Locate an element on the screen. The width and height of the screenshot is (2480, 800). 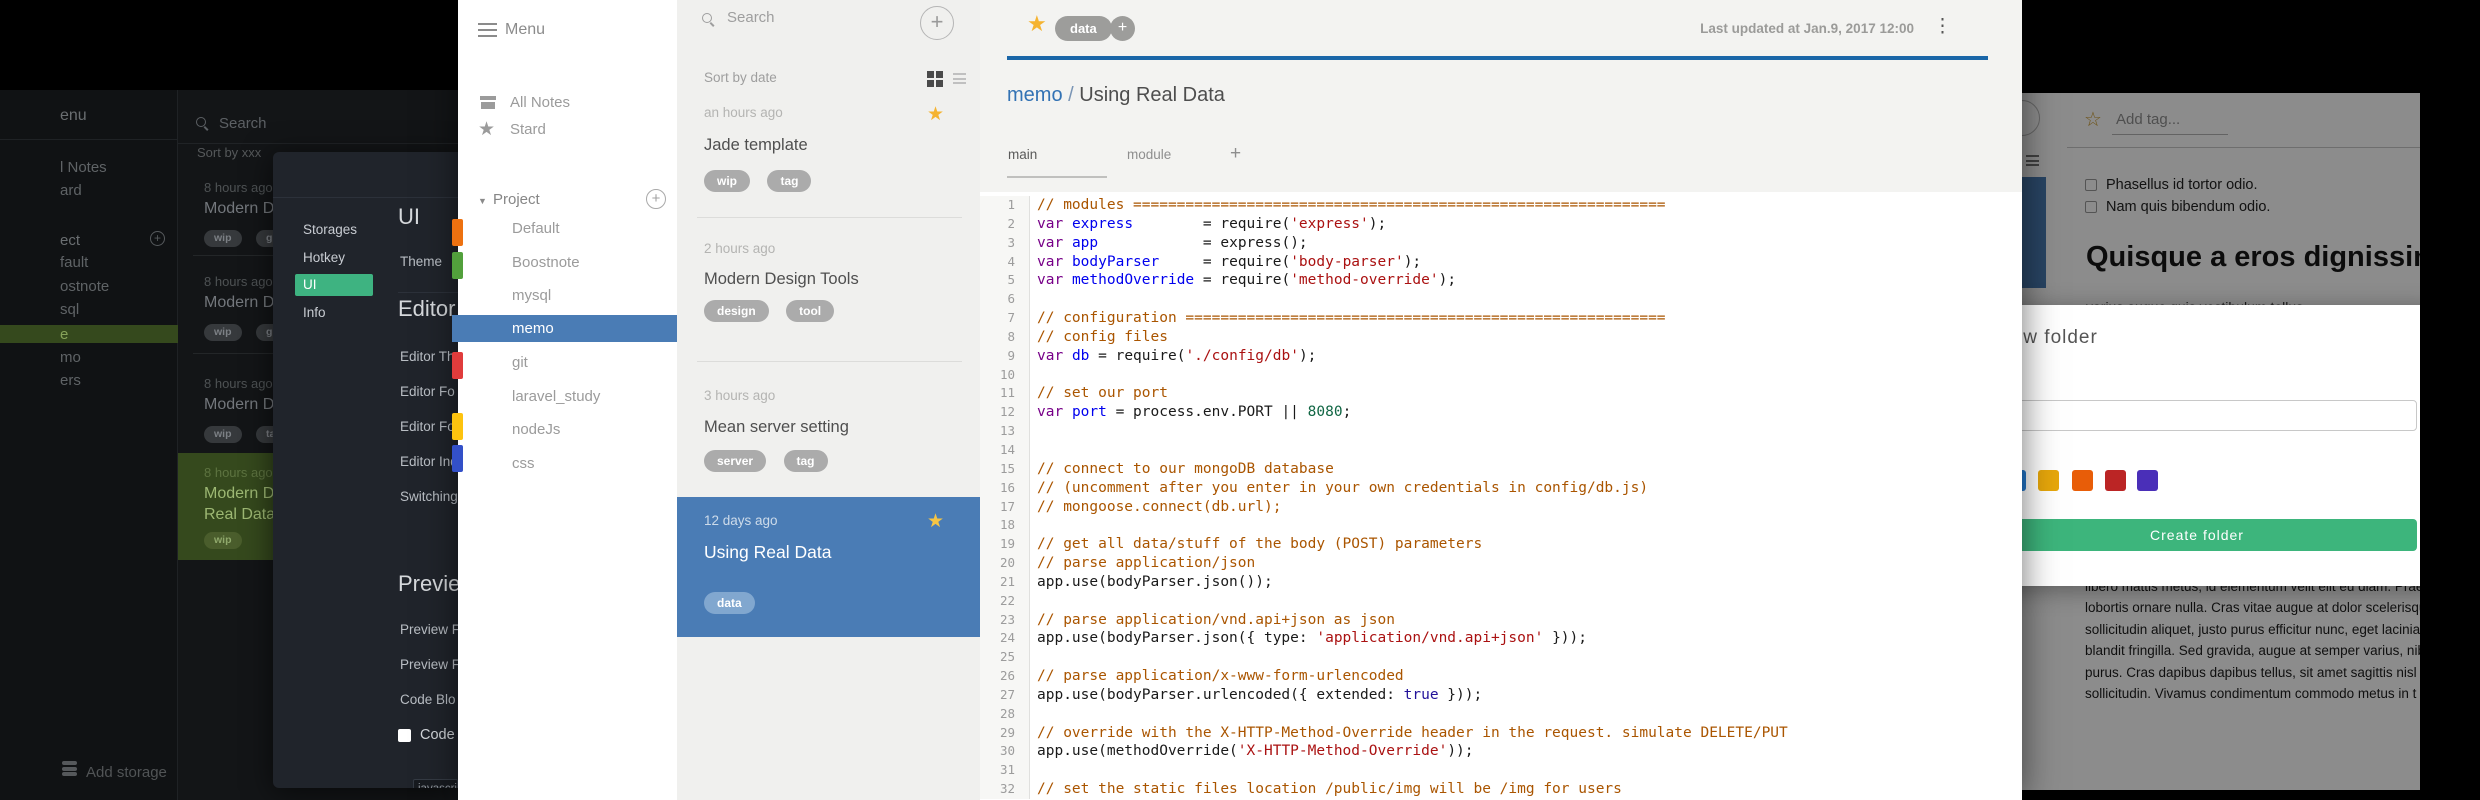
left-folder-item: fault is located at coordinates (74, 262).